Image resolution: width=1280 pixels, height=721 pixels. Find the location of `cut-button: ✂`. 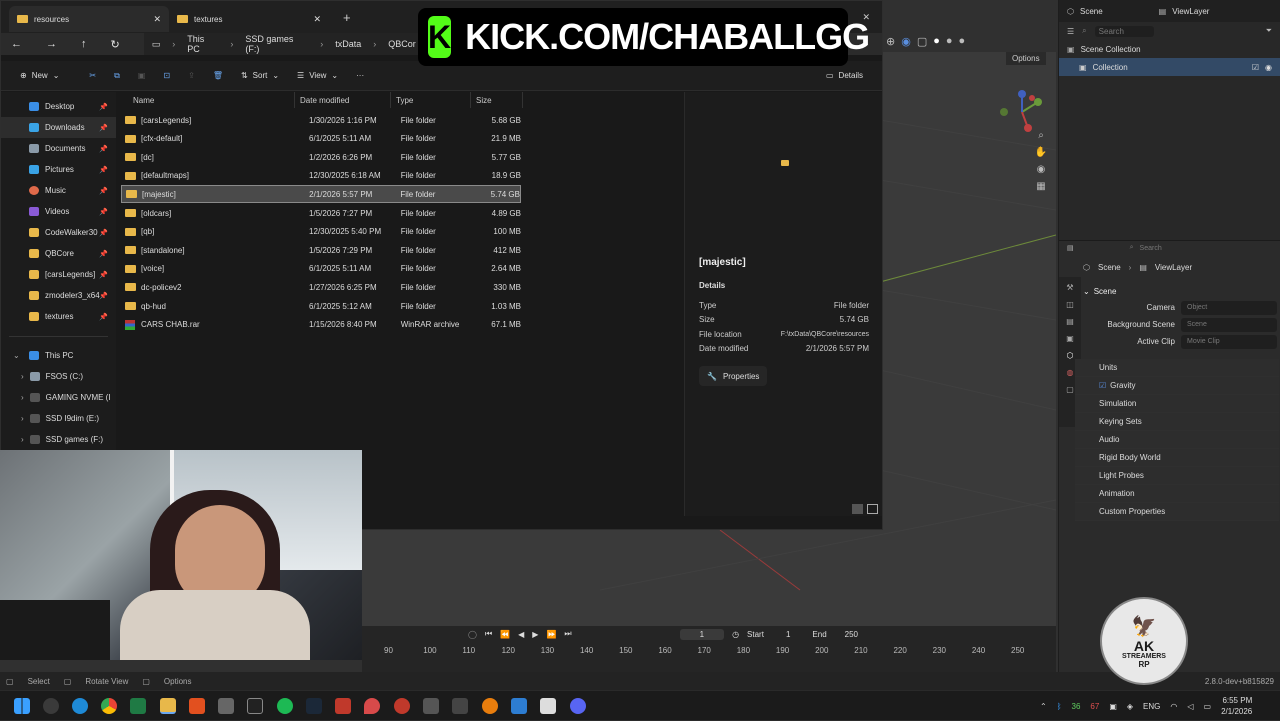

cut-button: ✂ is located at coordinates (92, 75).